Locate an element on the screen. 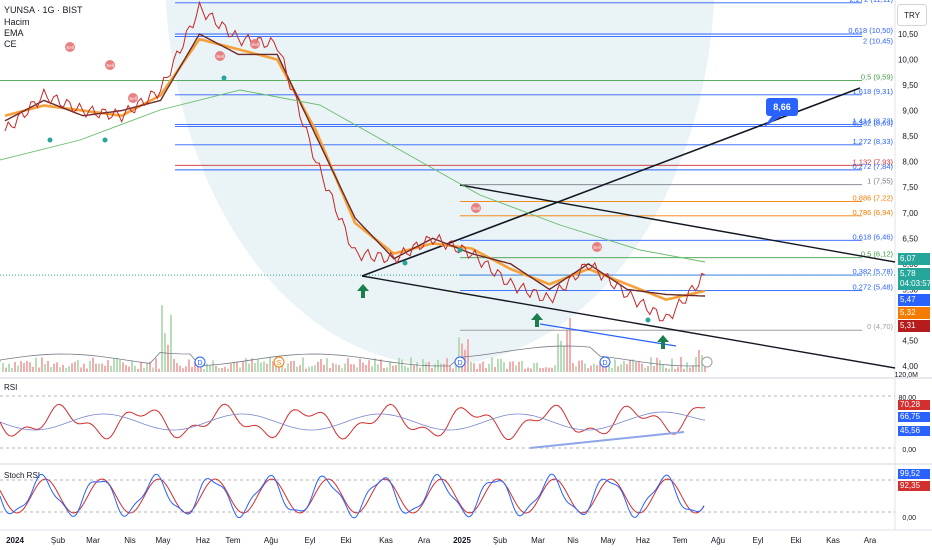  volume-scale-label: 120,0M is located at coordinates (907, 375).